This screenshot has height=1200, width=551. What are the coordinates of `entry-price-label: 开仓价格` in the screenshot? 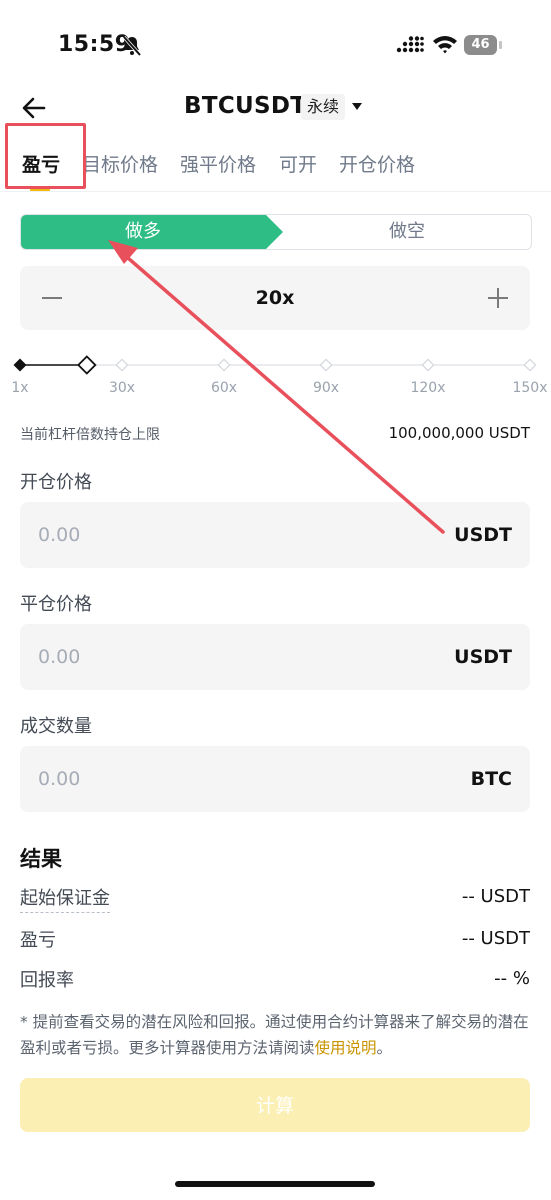 It's located at (56, 482).